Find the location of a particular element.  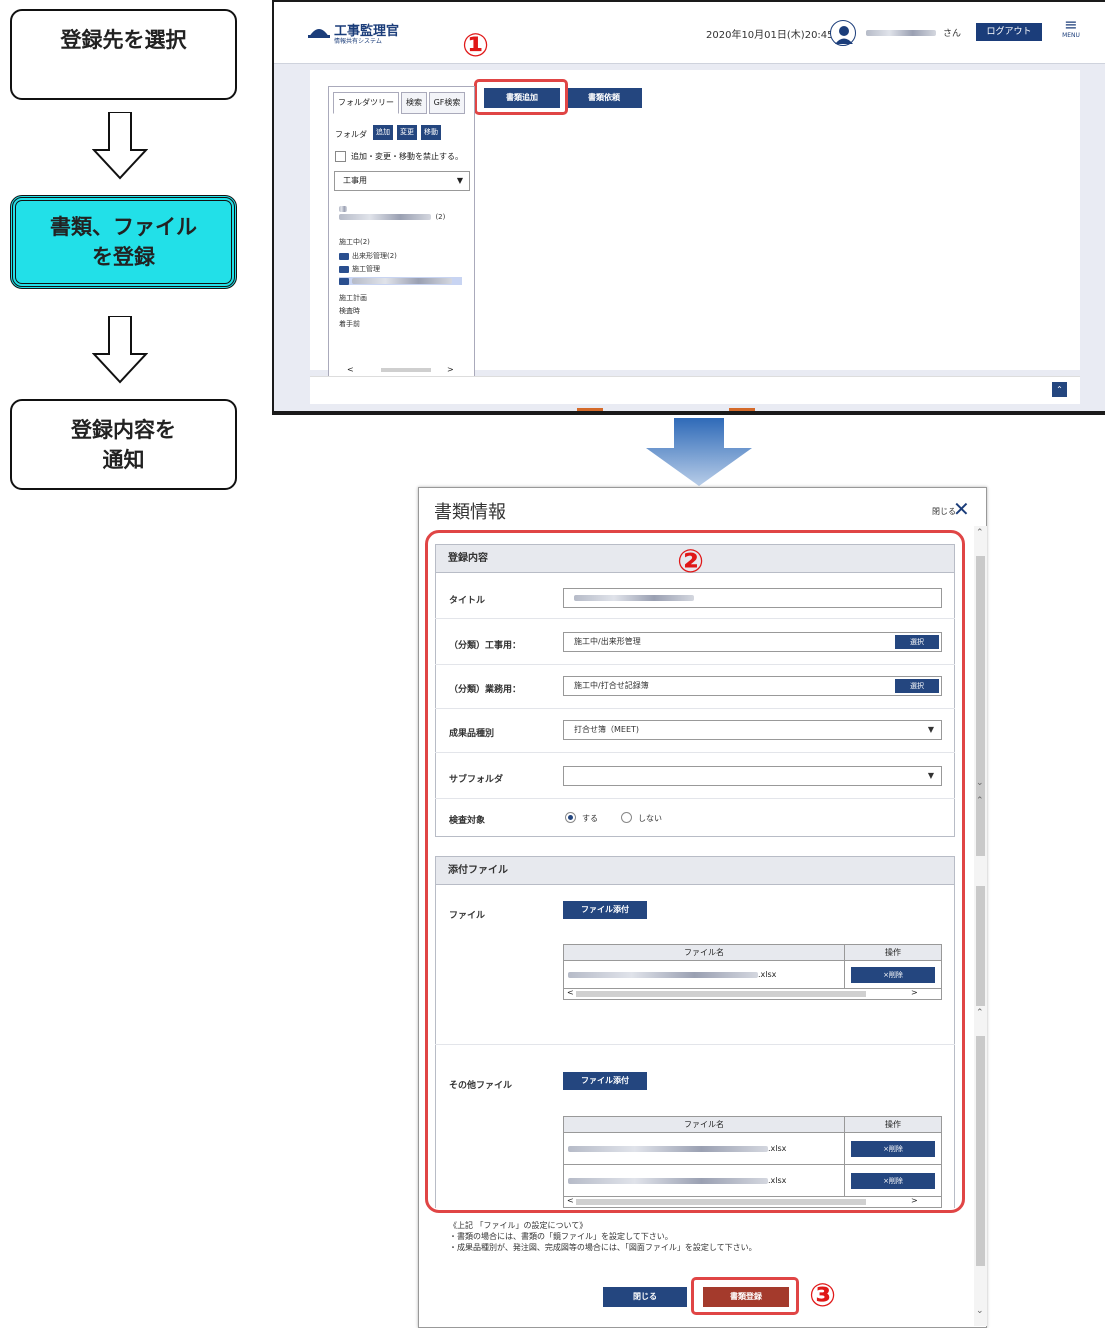

tab-folder-tree: フォルダツリー is located at coordinates (366, 103).